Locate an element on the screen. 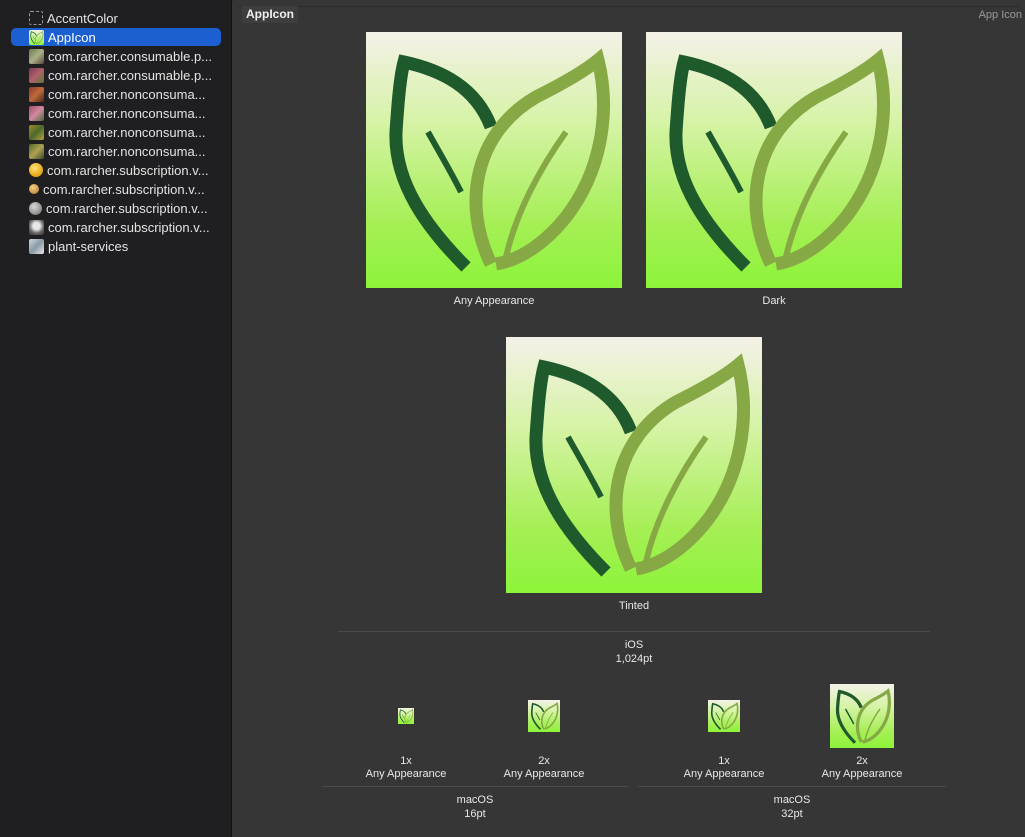 The width and height of the screenshot is (1025, 837). macos-16-size-label: 16pt is located at coordinates (475, 814).